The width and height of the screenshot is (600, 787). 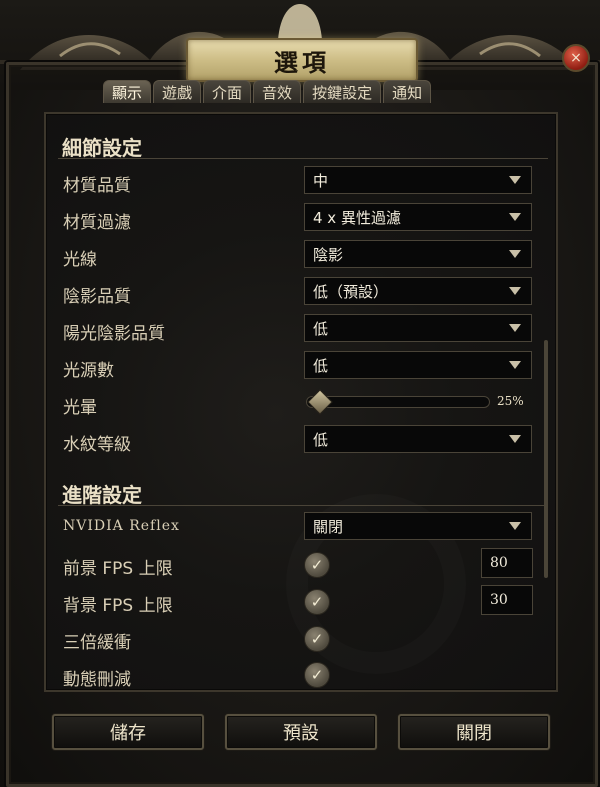 I want to click on water-detail-label: 水紋等級, so click(x=97, y=445).